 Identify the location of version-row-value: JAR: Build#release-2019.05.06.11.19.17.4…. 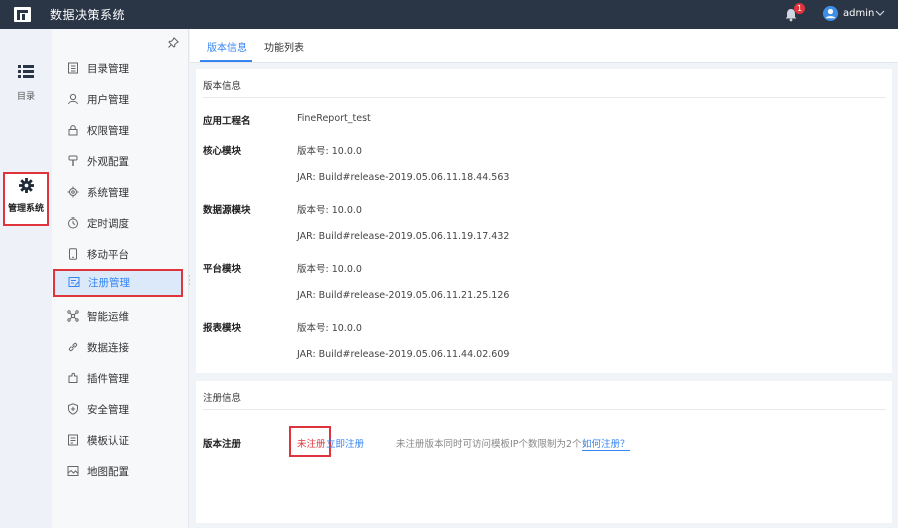
(403, 236).